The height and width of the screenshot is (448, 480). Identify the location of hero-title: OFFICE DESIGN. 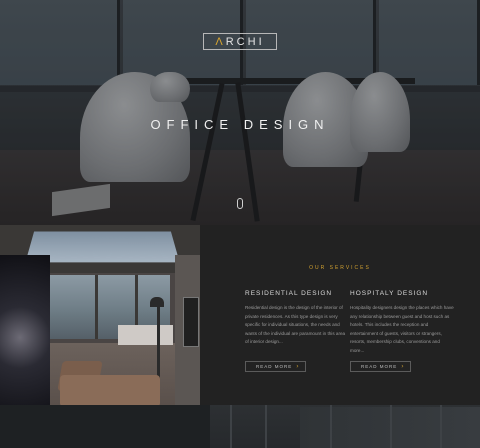
(240, 124).